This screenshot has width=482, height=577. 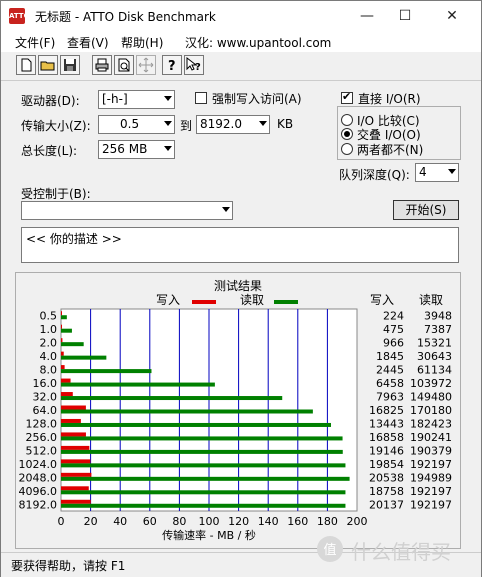 I want to click on write-value: 18758, so click(x=386, y=491).